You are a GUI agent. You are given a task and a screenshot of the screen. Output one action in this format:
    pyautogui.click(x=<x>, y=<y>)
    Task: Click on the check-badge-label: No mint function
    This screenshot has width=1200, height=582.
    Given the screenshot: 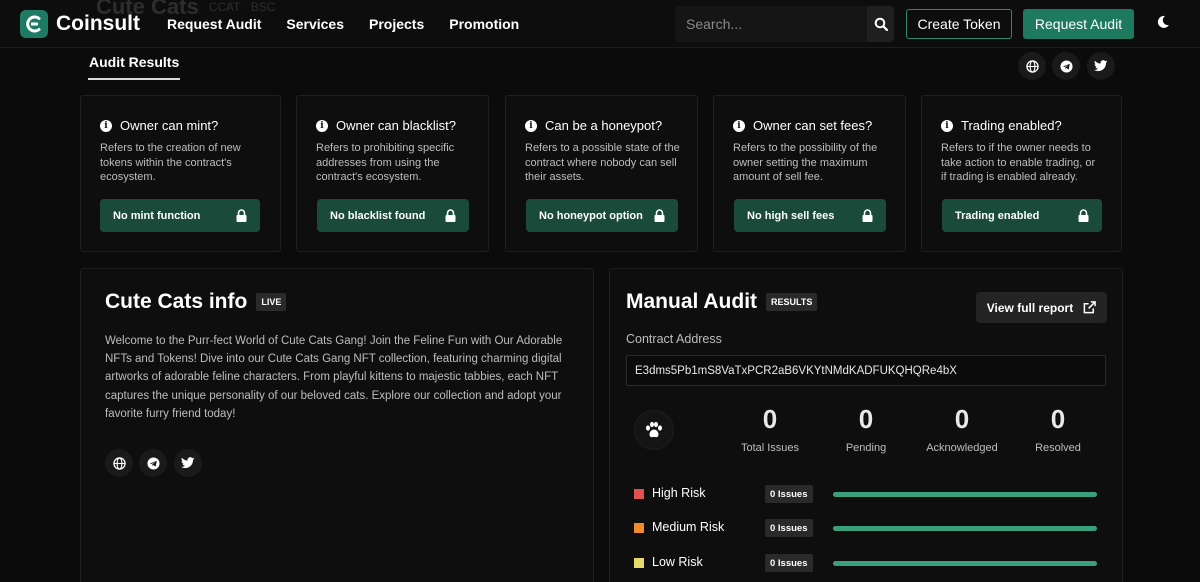 What is the action you would take?
    pyautogui.click(x=157, y=215)
    